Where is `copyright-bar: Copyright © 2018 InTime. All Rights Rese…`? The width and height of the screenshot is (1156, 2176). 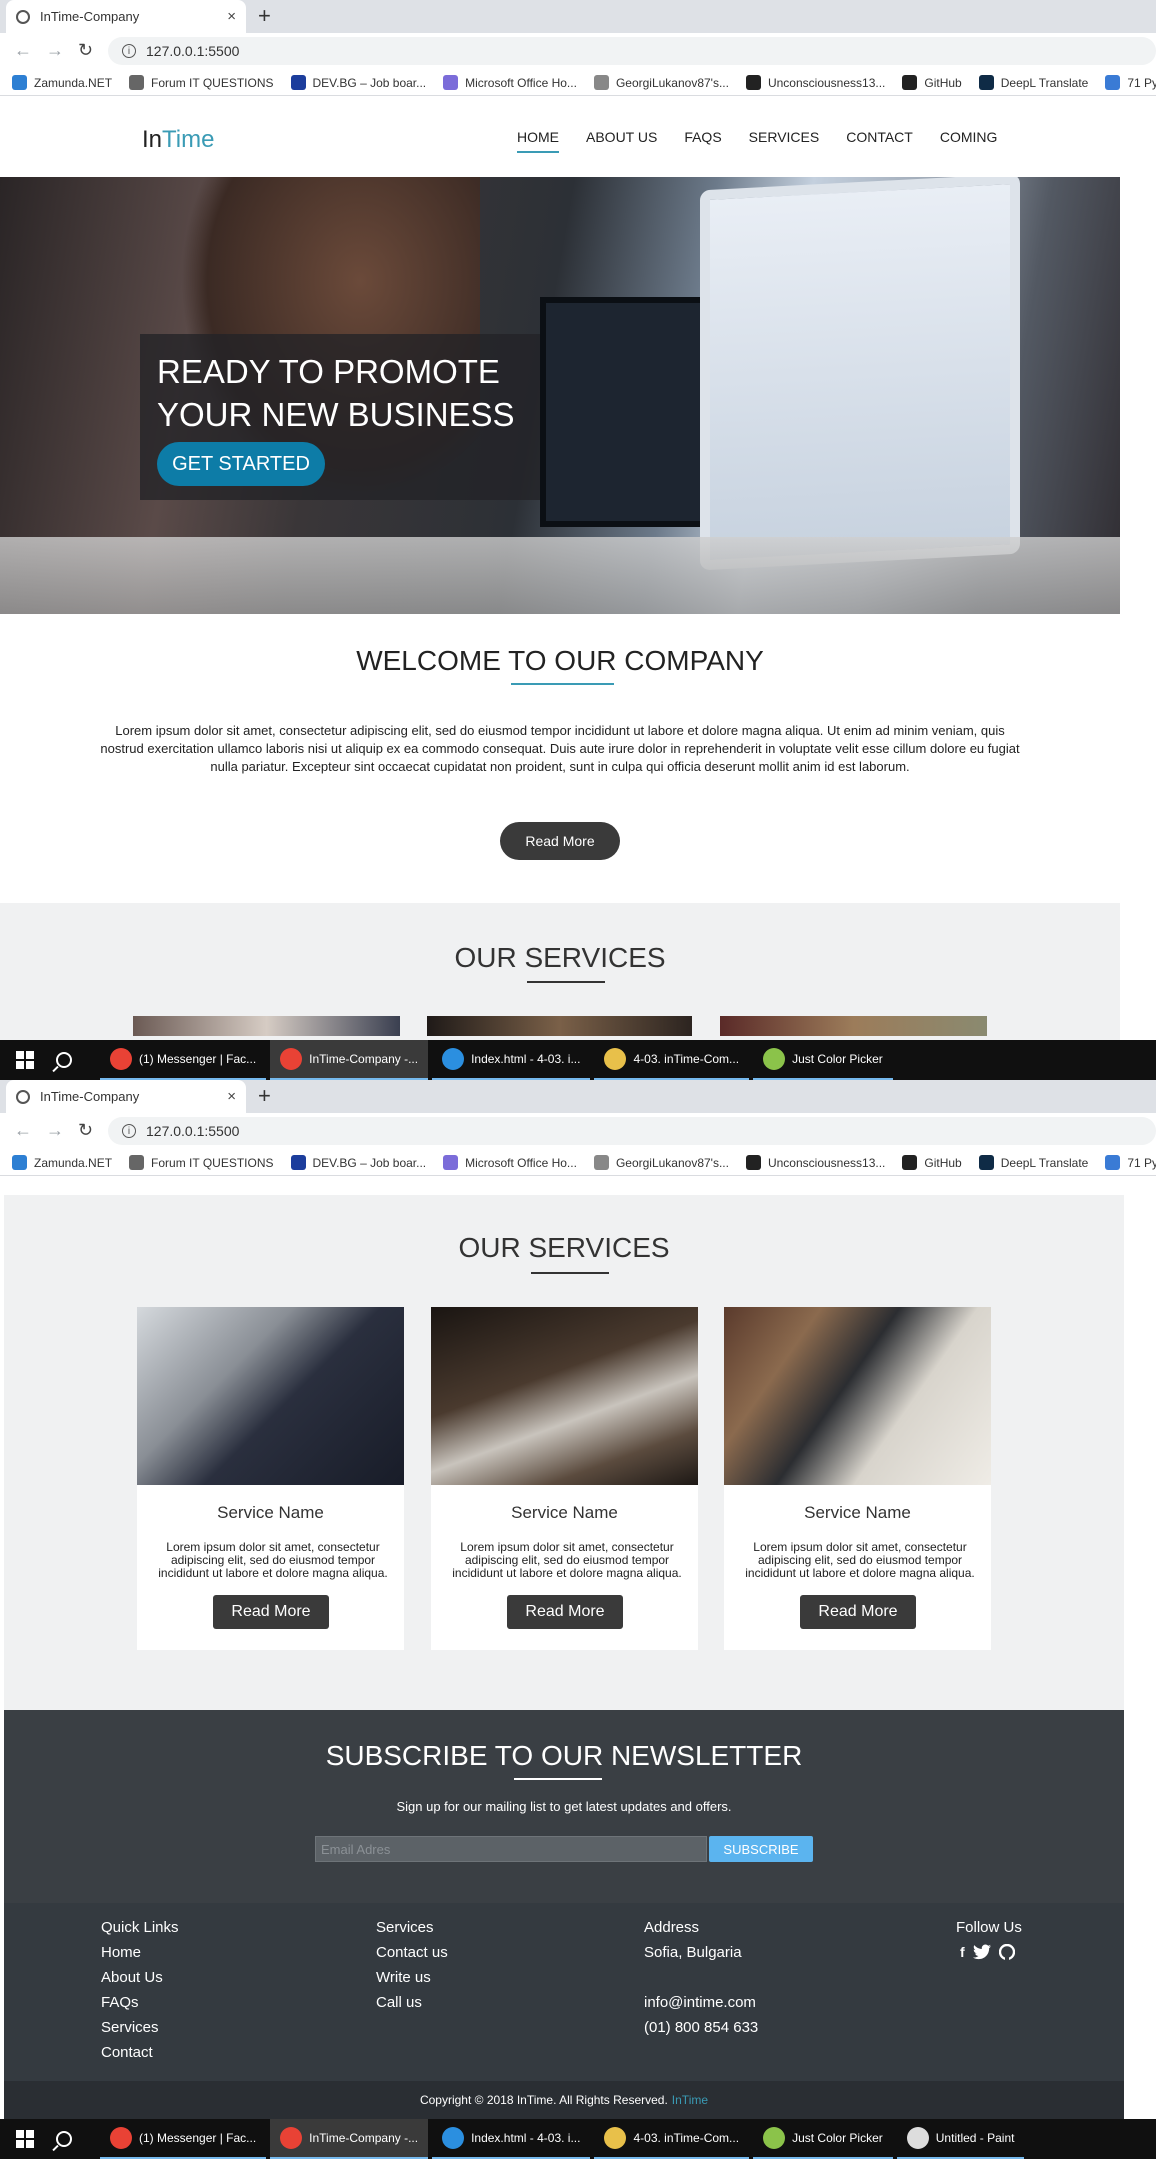
copyright-bar: Copyright © 2018 InTime. All Rights Rese… is located at coordinates (564, 2100).